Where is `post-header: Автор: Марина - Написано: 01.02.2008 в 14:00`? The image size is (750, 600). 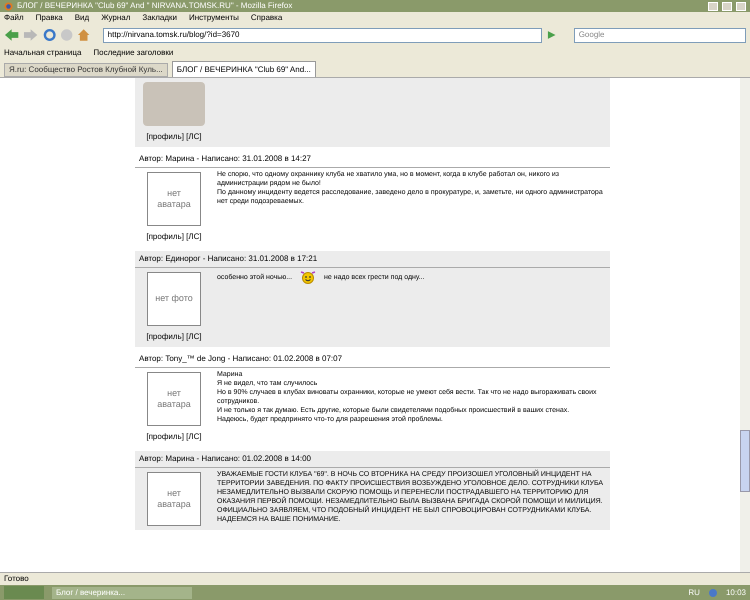 post-header: Автор: Марина - Написано: 01.02.2008 в 14:00 is located at coordinates (372, 459).